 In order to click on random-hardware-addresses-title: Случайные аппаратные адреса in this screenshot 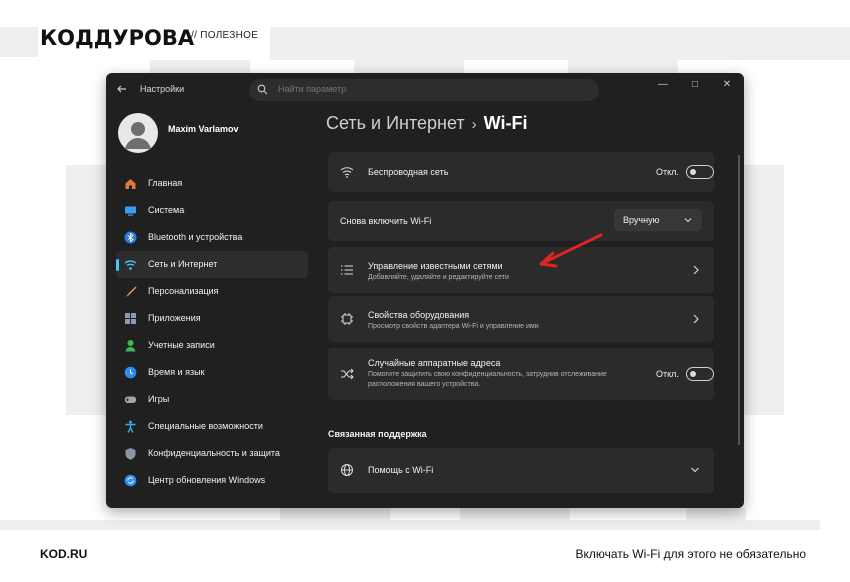, I will do `click(434, 363)`.